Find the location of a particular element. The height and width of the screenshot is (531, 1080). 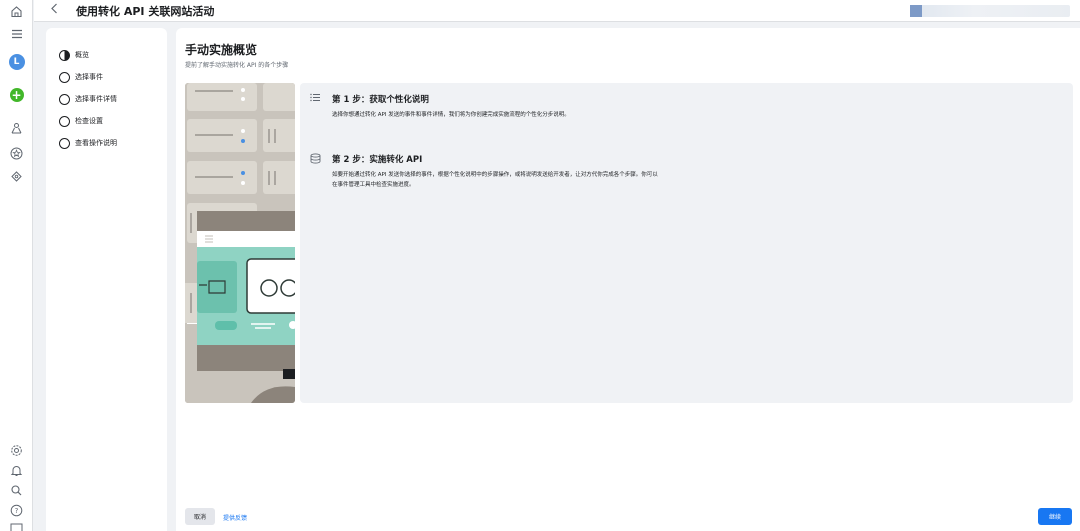

continue-button: 继续 is located at coordinates (1055, 516).